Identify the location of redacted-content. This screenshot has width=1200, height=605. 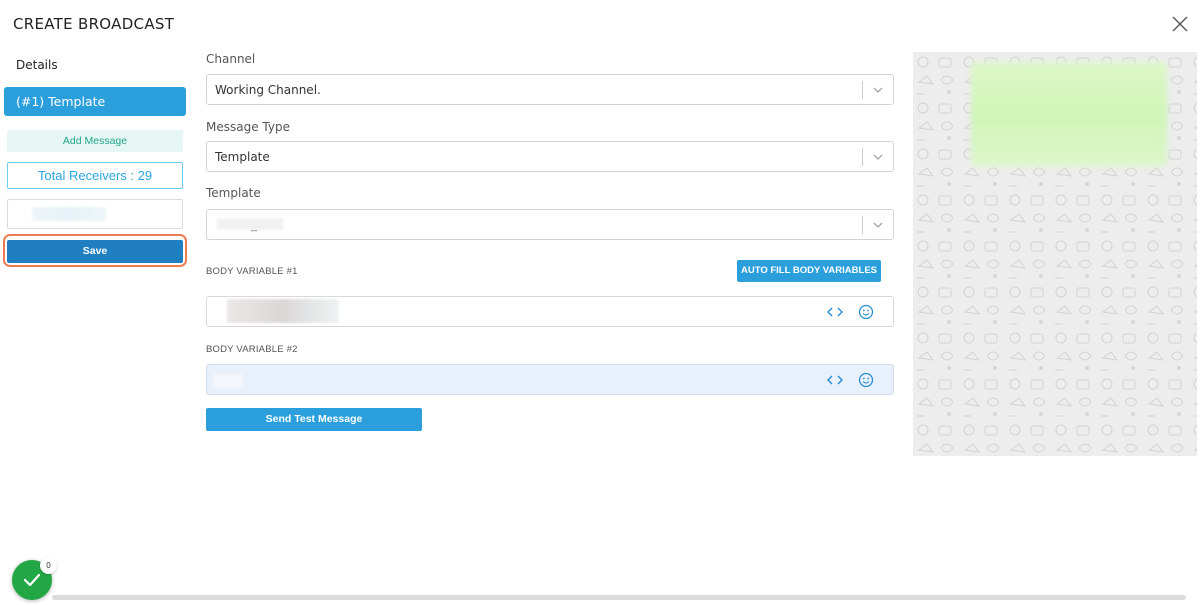
(69, 214).